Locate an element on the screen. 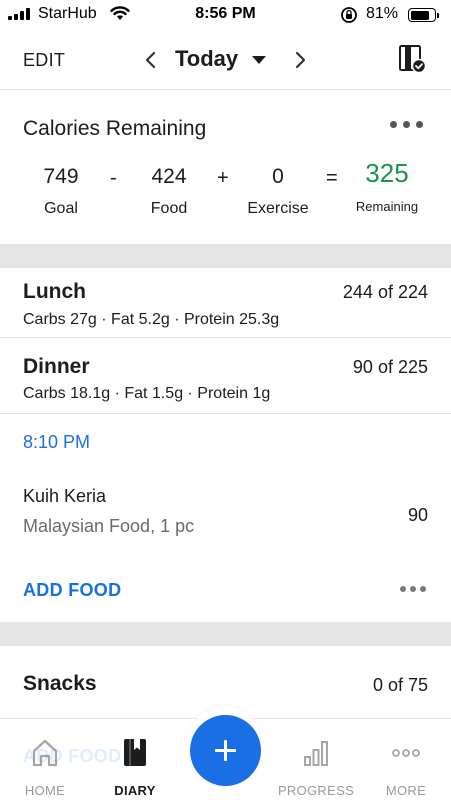 Image resolution: width=451 pixels, height=800 pixels. tab-progress: PROGRESS is located at coordinates (316, 759).